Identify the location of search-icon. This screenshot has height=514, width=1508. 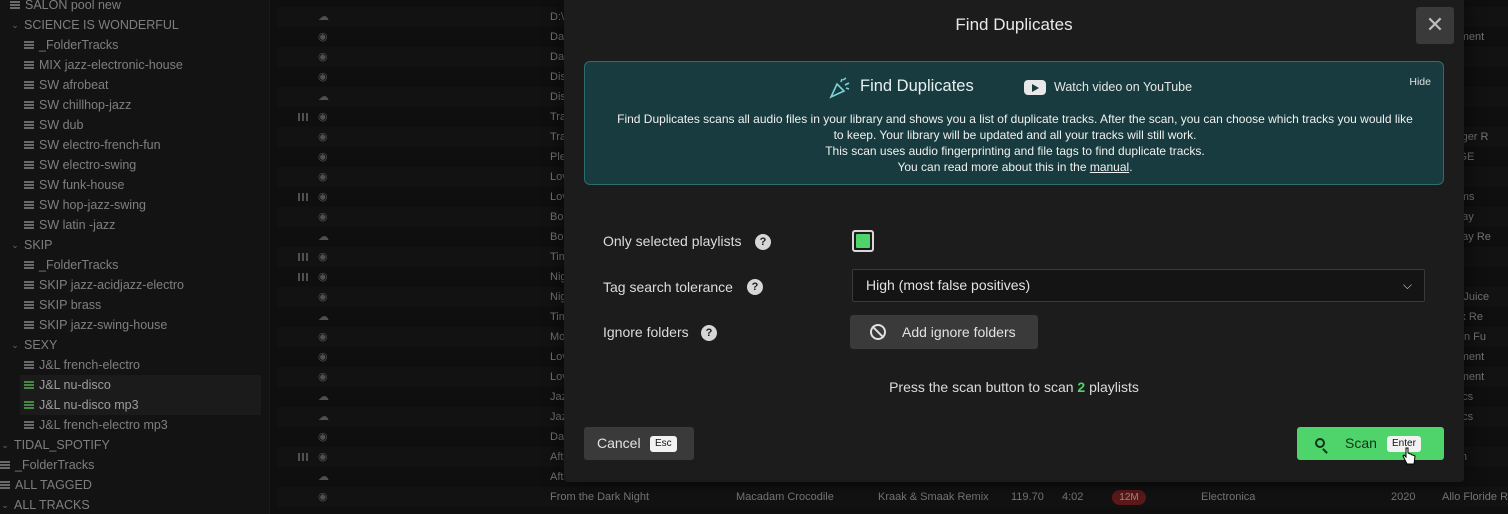
(1320, 443).